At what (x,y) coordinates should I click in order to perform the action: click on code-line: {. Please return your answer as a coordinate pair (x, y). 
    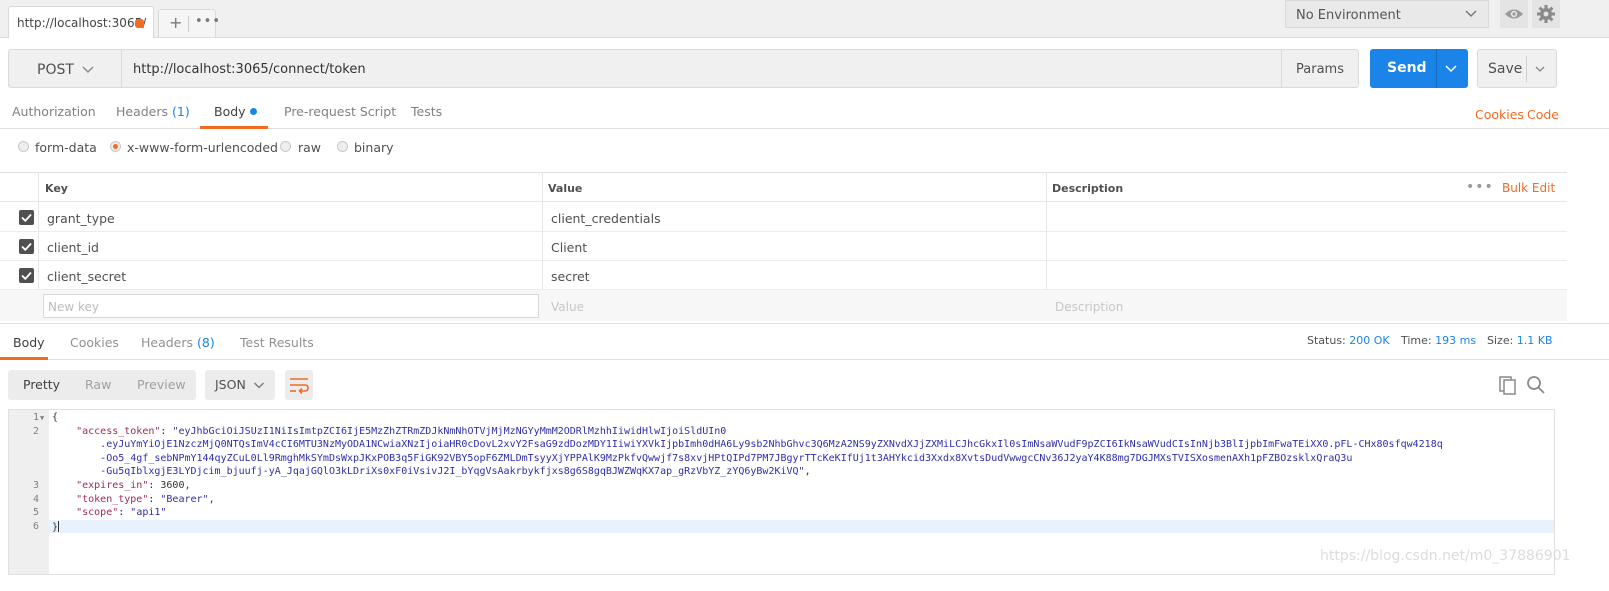
    Looking at the image, I should click on (55, 417).